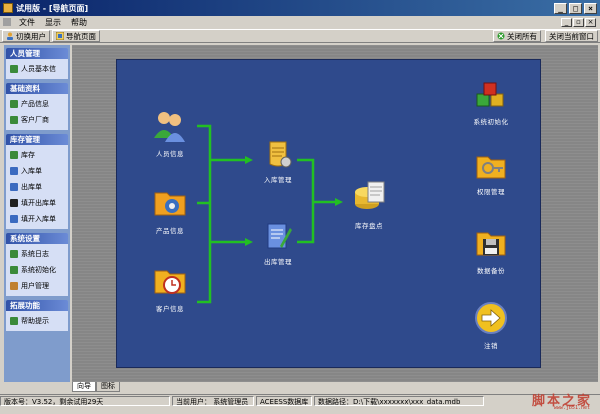 The width and height of the screenshot is (600, 414). Describe the element at coordinates (571, 36) in the screenshot. I see `close-current-button: 关闭当前窗口` at that location.